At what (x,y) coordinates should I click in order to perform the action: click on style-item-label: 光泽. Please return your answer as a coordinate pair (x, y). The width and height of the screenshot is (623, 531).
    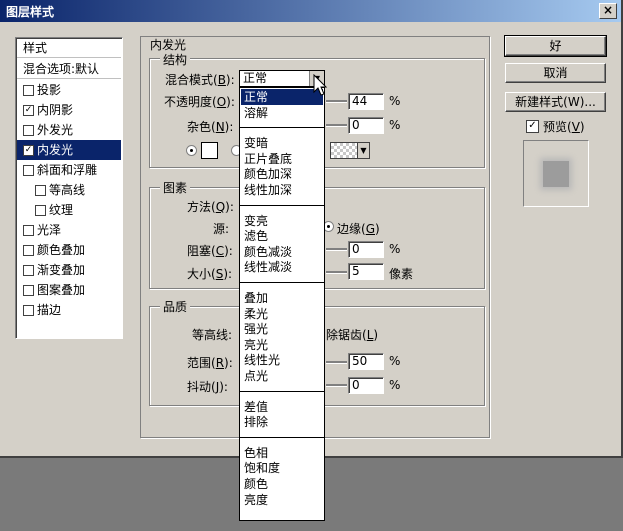
    Looking at the image, I should click on (49, 230).